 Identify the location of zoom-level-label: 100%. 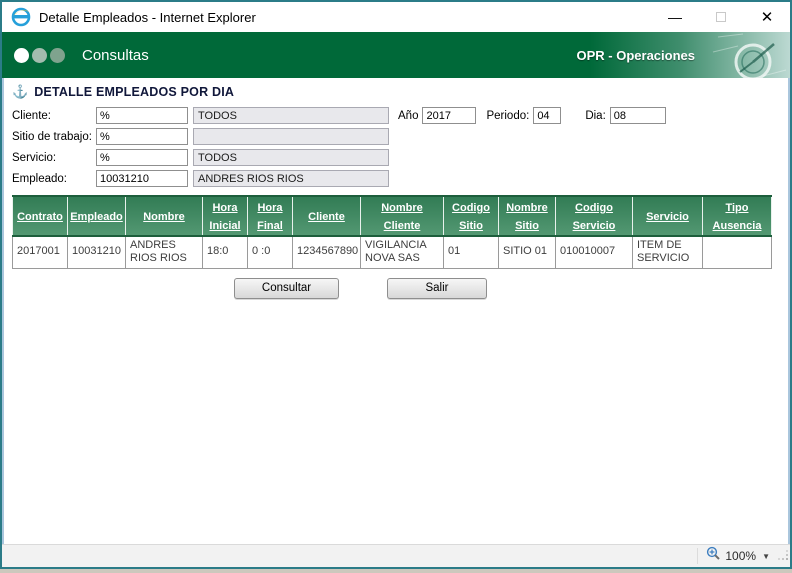
(741, 556).